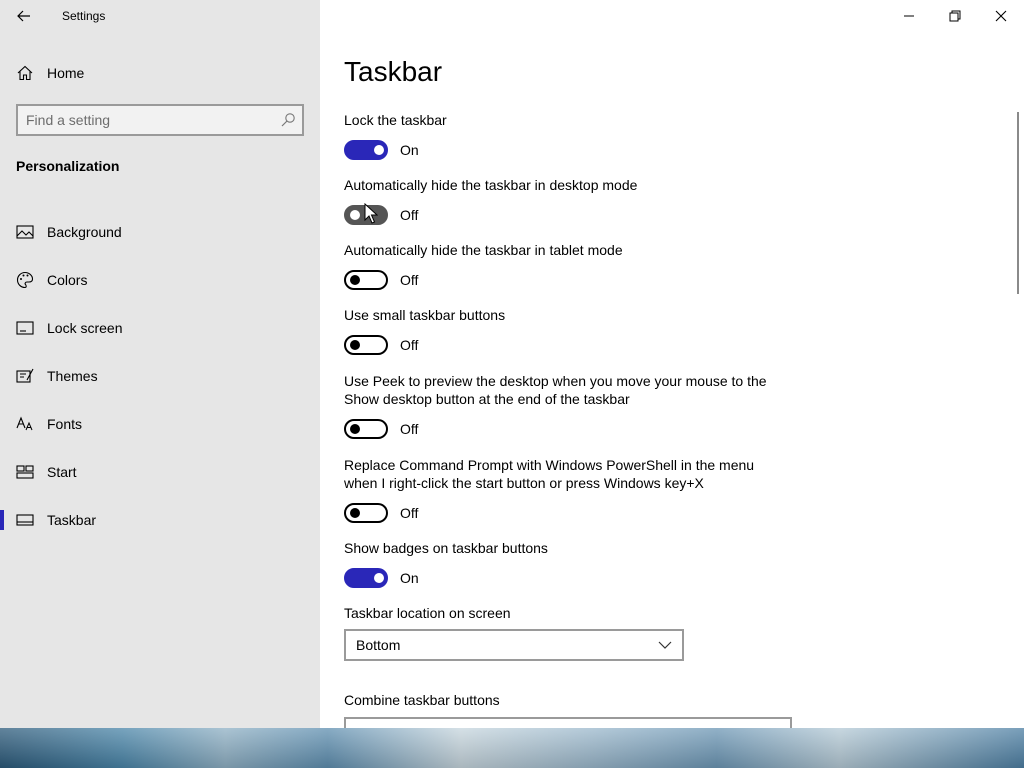 The width and height of the screenshot is (1024, 768). I want to click on close-button, so click(1001, 16).